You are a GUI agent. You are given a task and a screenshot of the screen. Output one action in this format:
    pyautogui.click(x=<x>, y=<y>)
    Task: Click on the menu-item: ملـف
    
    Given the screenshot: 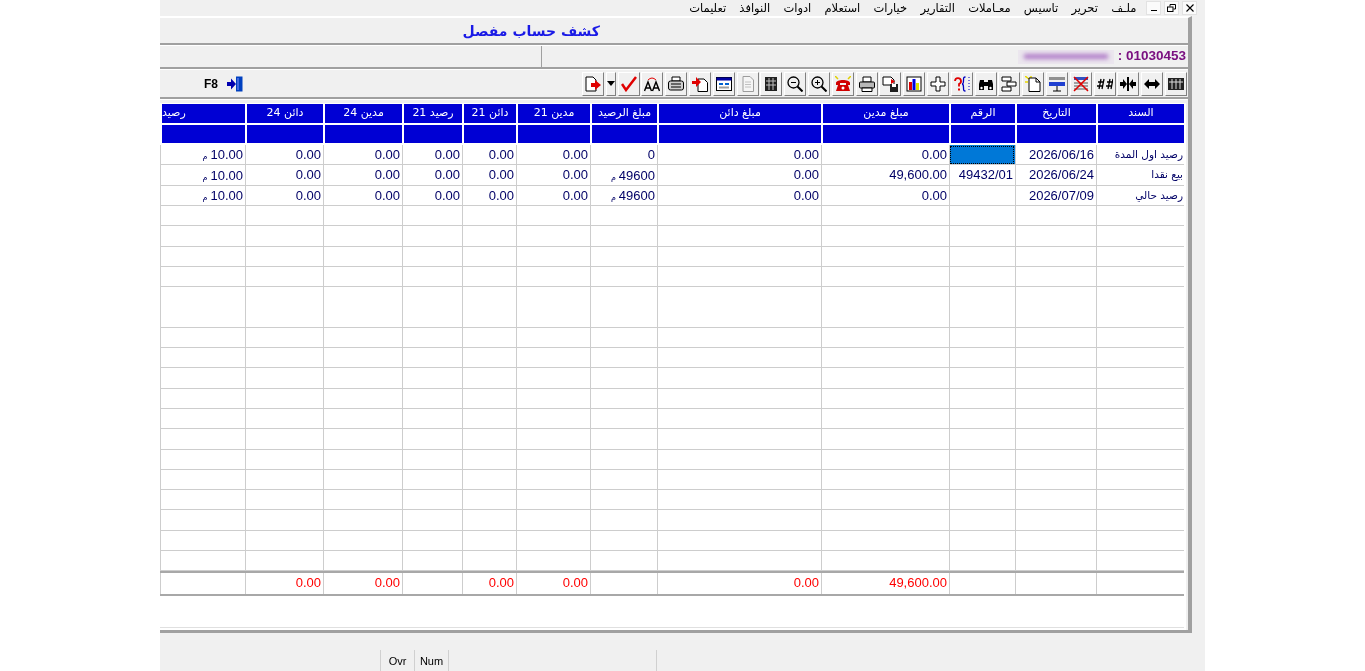 What is the action you would take?
    pyautogui.click(x=1123, y=8)
    